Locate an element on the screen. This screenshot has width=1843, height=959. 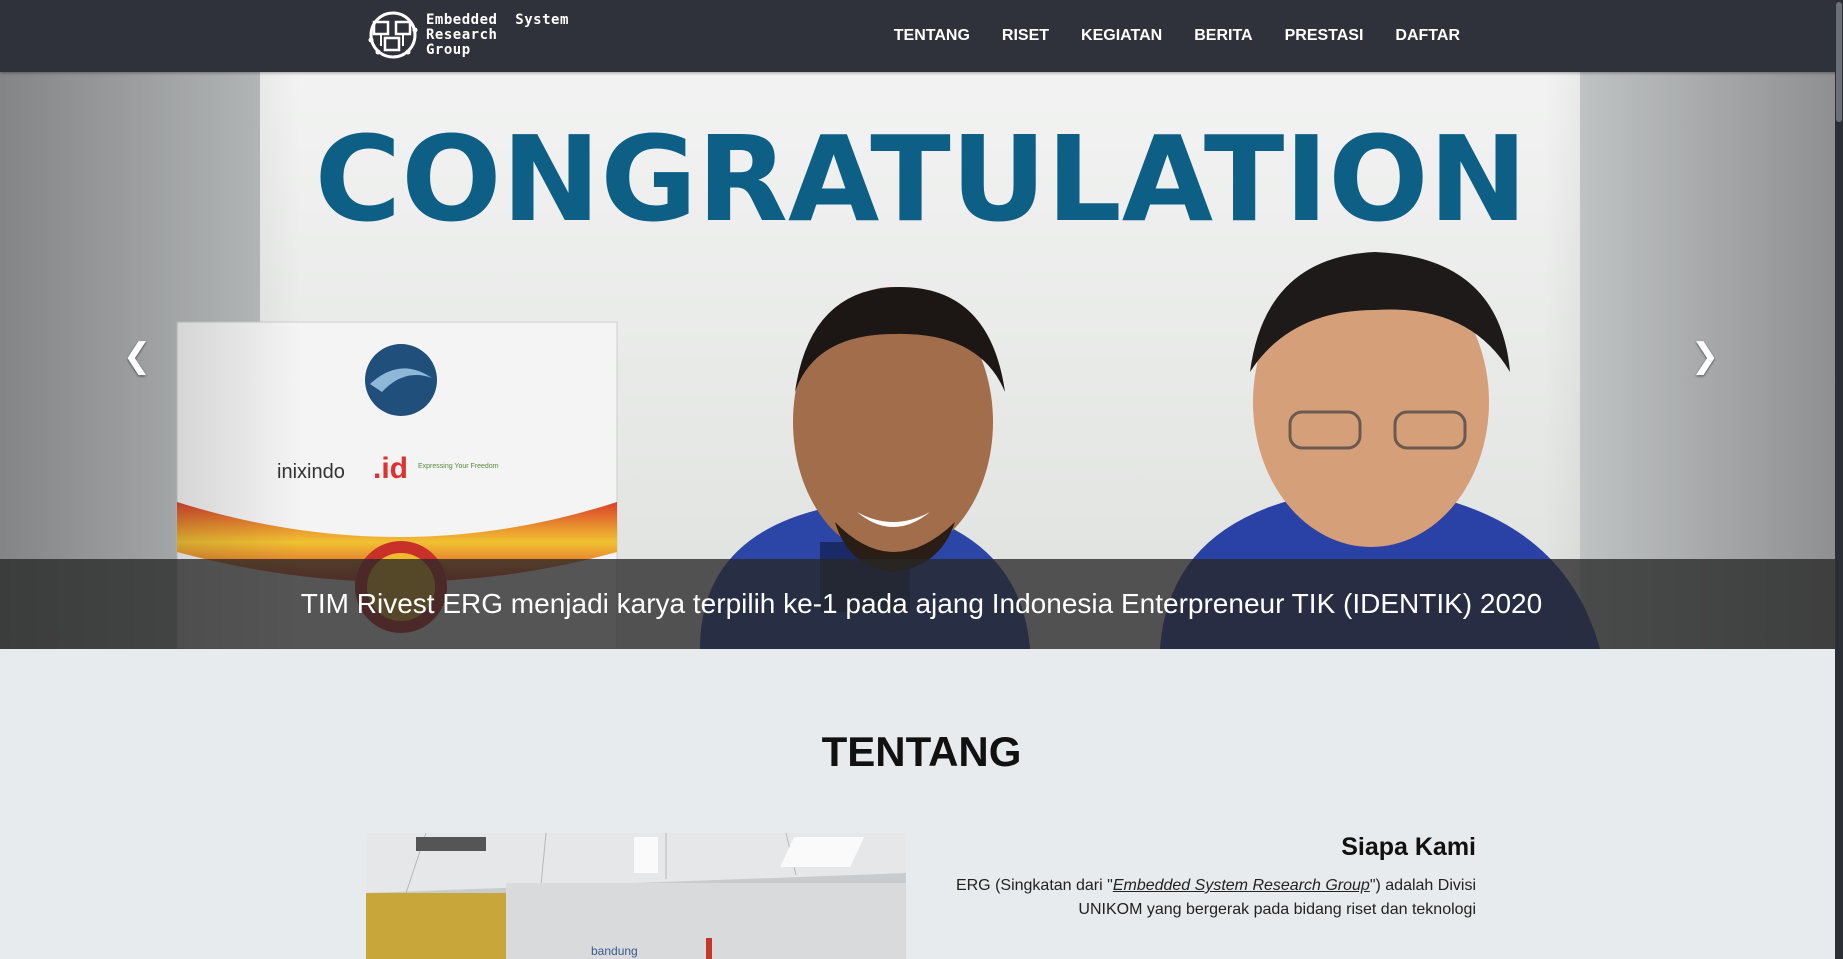
brand-logo: Embedded System Research Group is located at coordinates (467, 35).